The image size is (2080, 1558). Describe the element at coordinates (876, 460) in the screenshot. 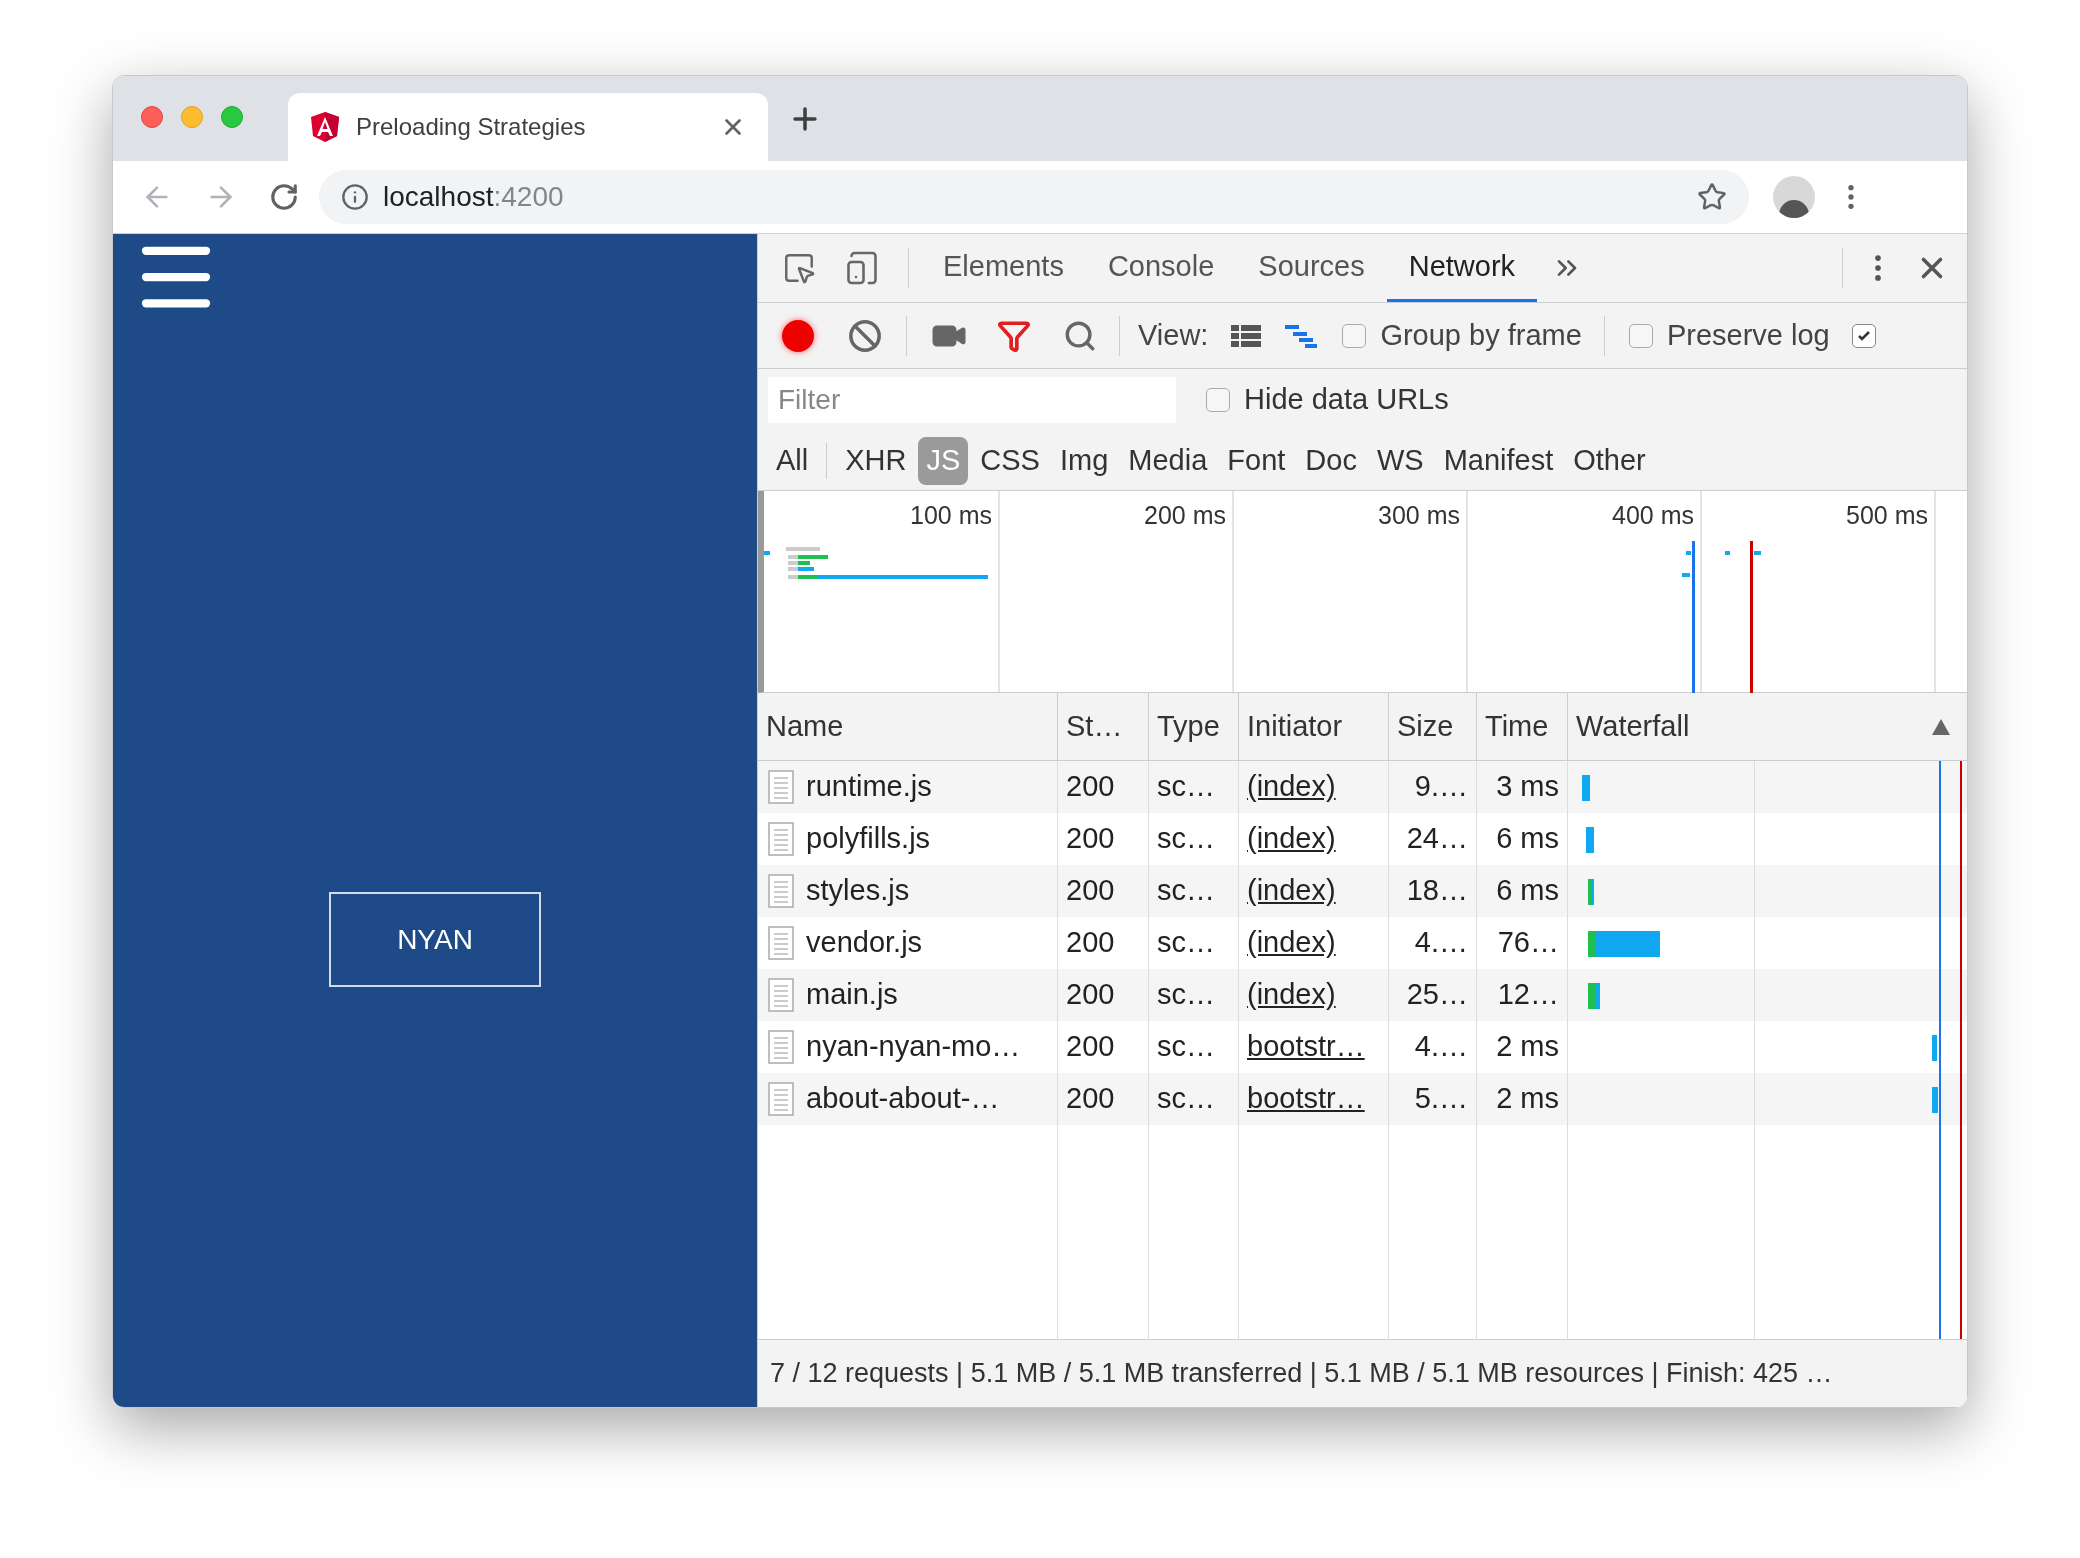

I see `type-filter: XHR` at that location.